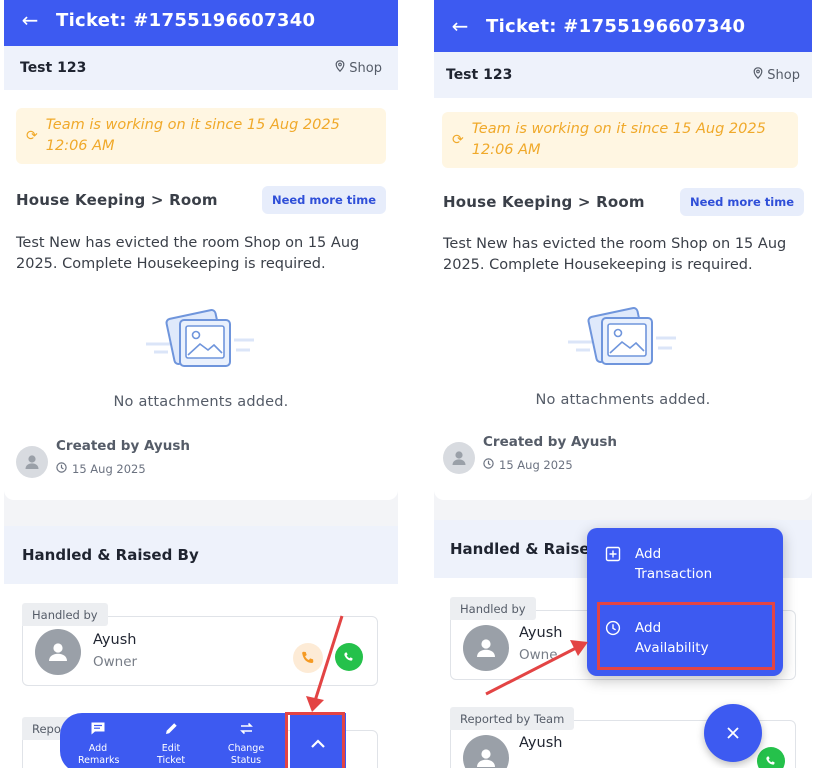  What do you see at coordinates (246, 754) in the screenshot?
I see `change-status-label: Change Status` at bounding box center [246, 754].